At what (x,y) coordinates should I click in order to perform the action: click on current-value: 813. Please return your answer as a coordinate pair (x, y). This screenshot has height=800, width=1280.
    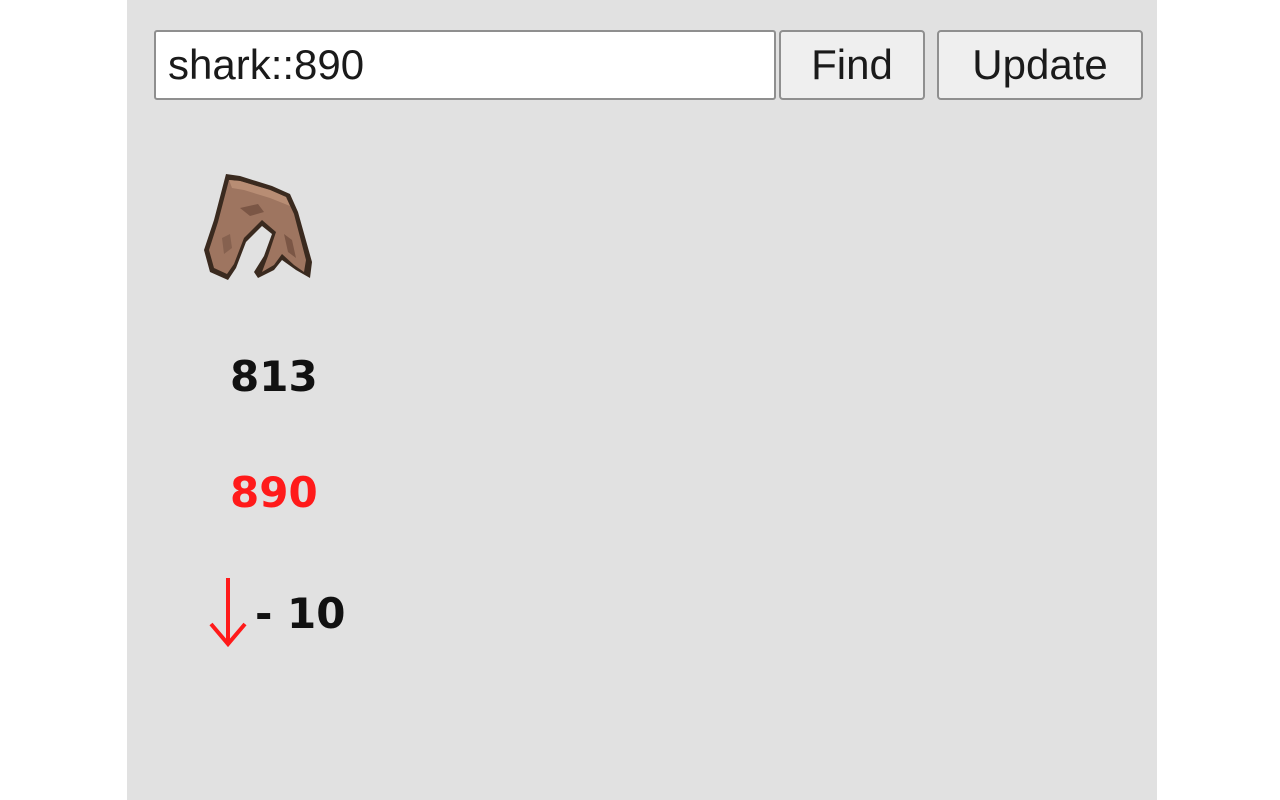
    Looking at the image, I should click on (274, 376).